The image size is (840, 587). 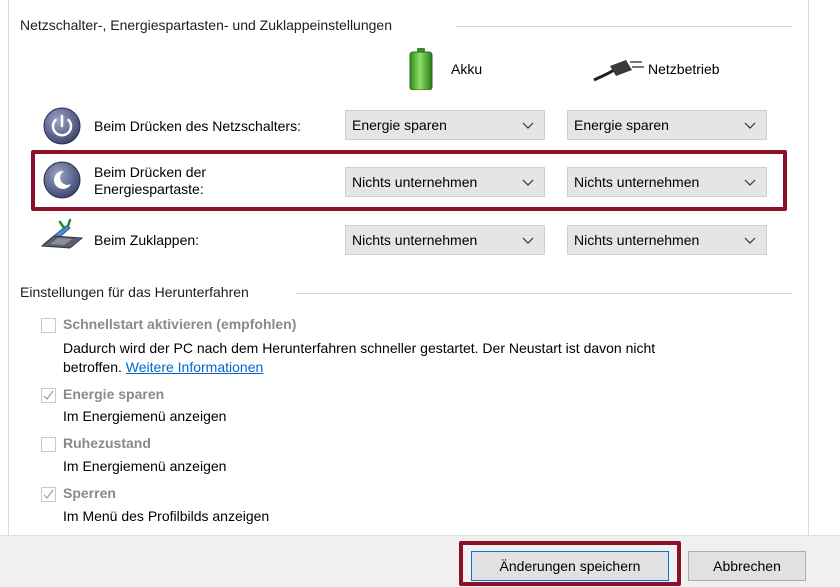 I want to click on hibernate-option-checkbox, so click(x=48, y=444).